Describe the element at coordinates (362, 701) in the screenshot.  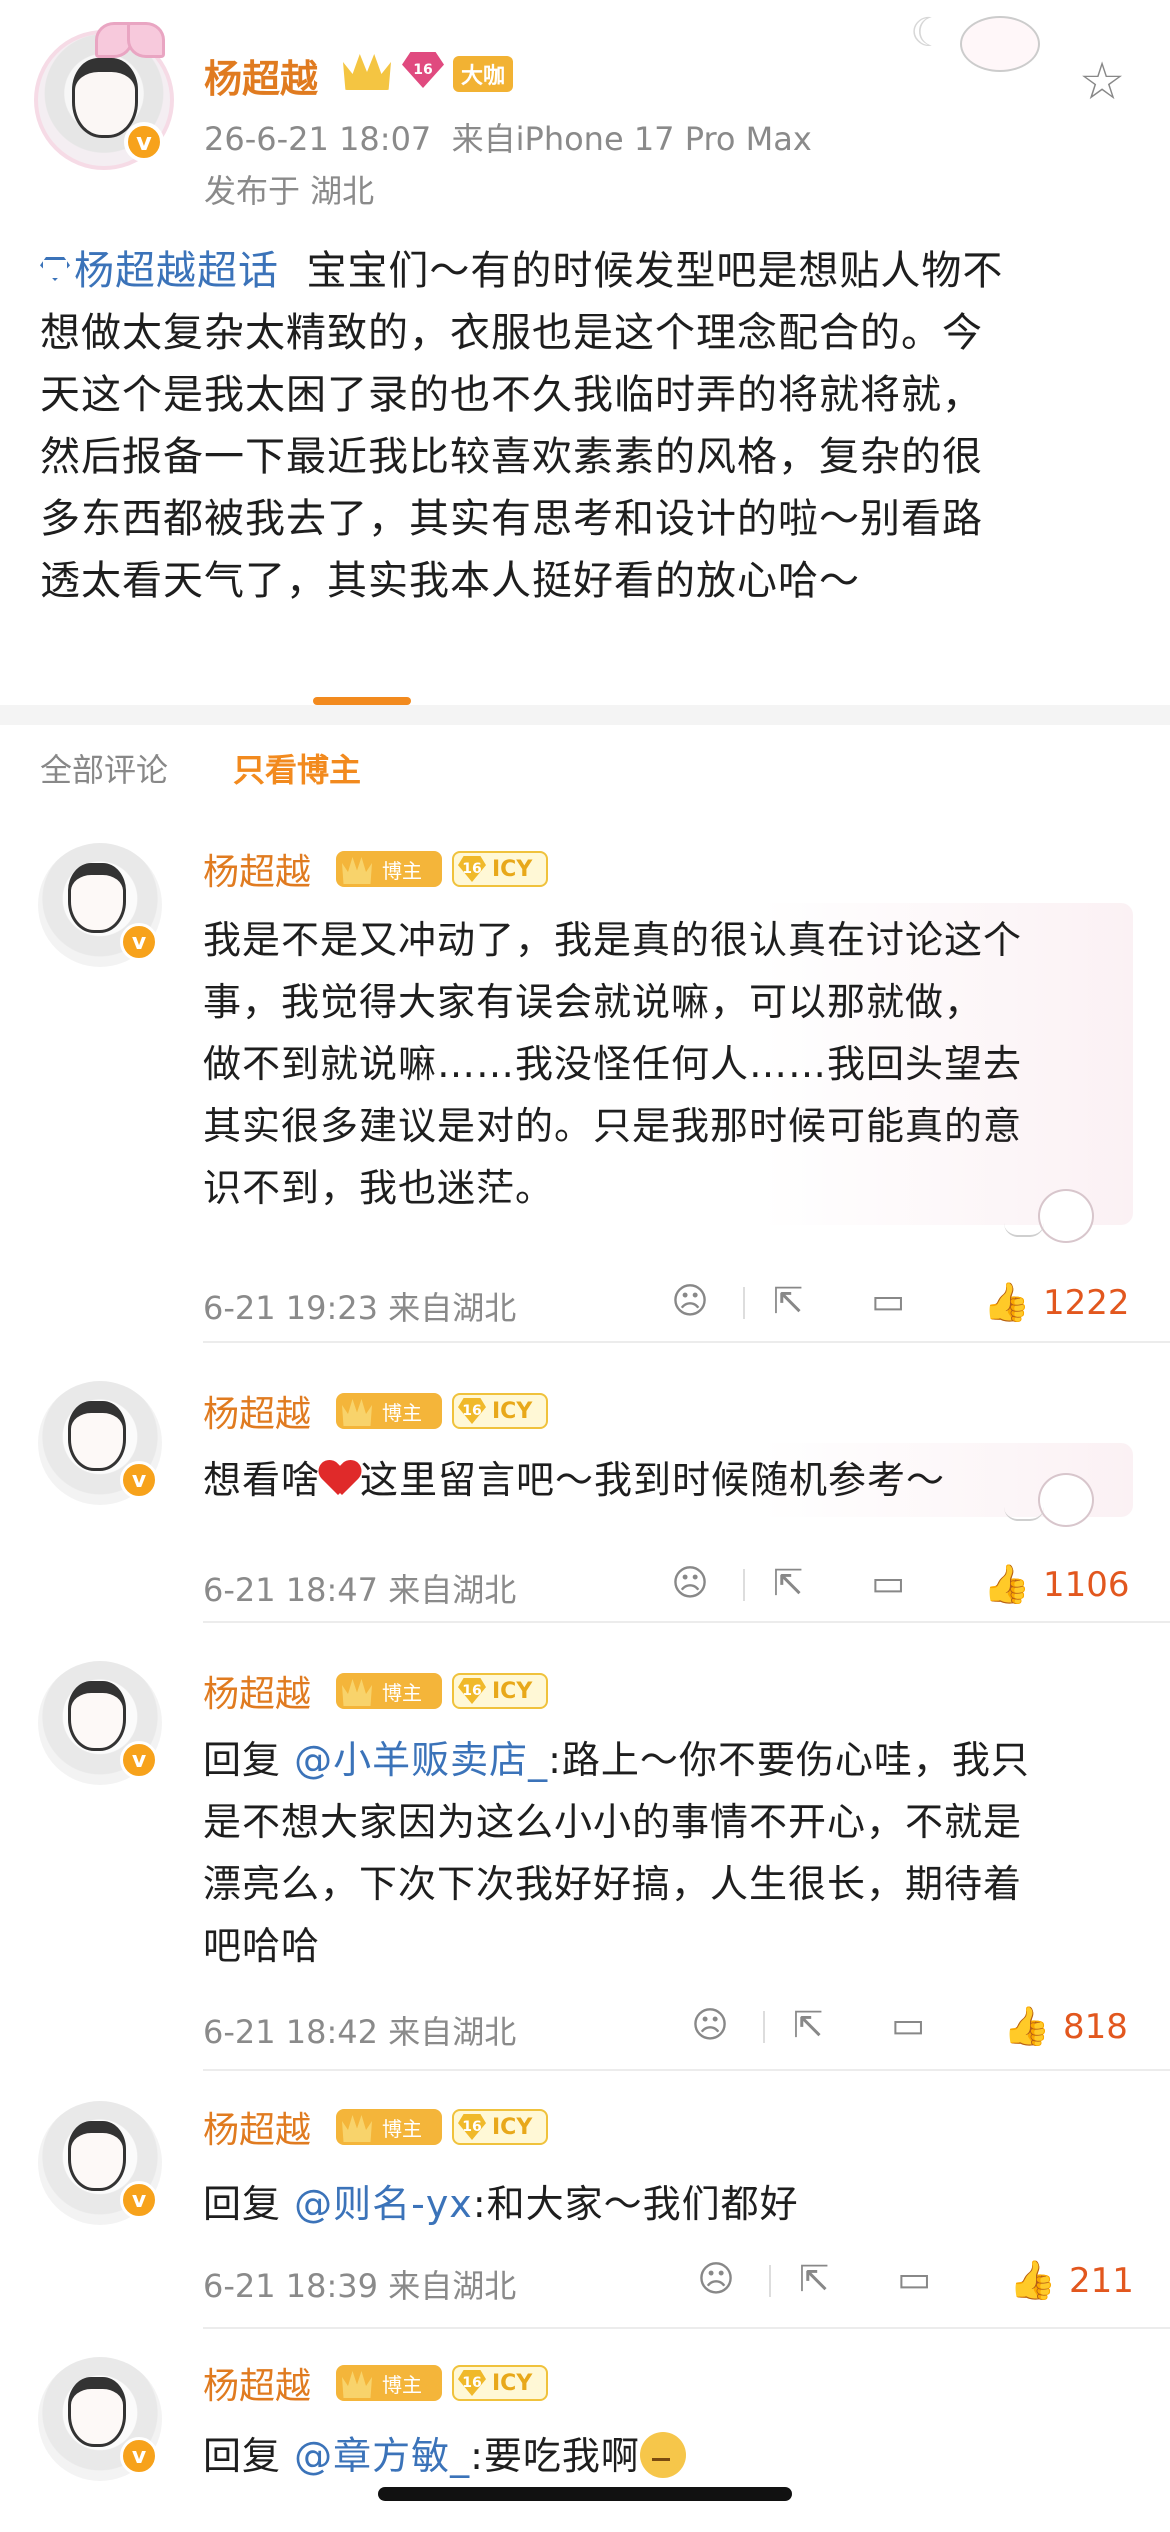
I see `tab-indicator` at that location.